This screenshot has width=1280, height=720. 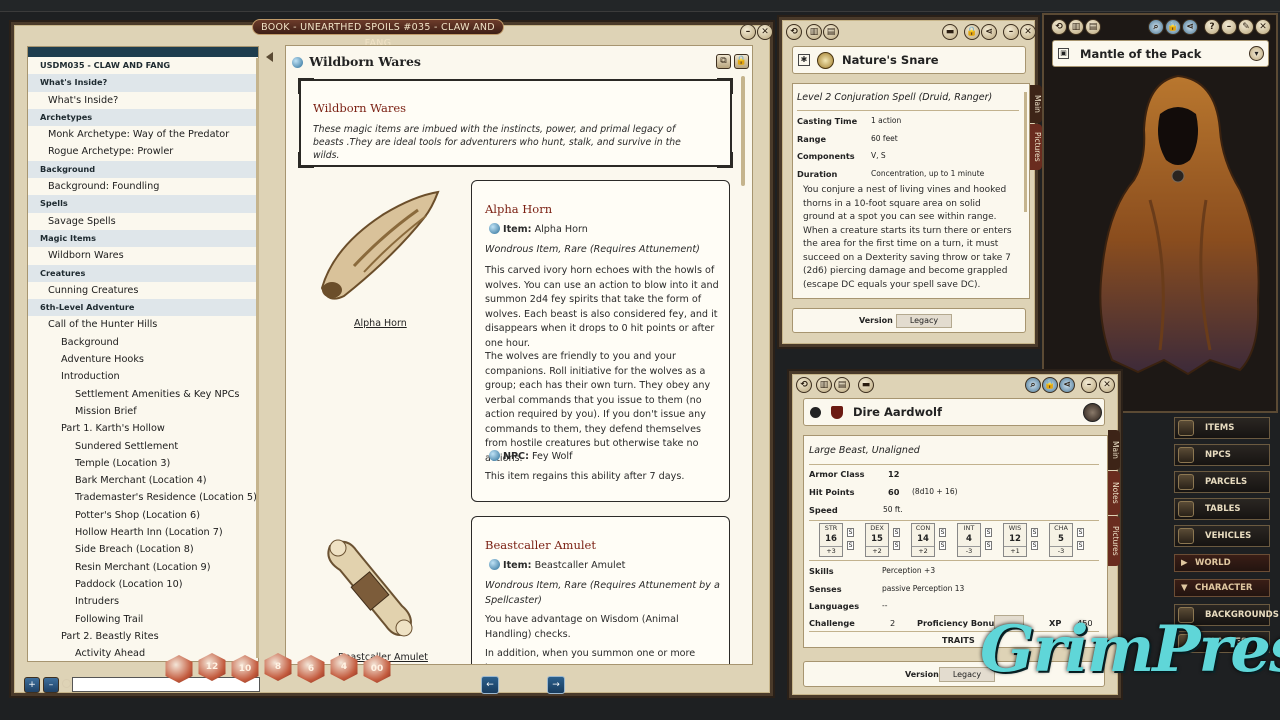 I want to click on npc-ac-value: 12, so click(x=893, y=474).